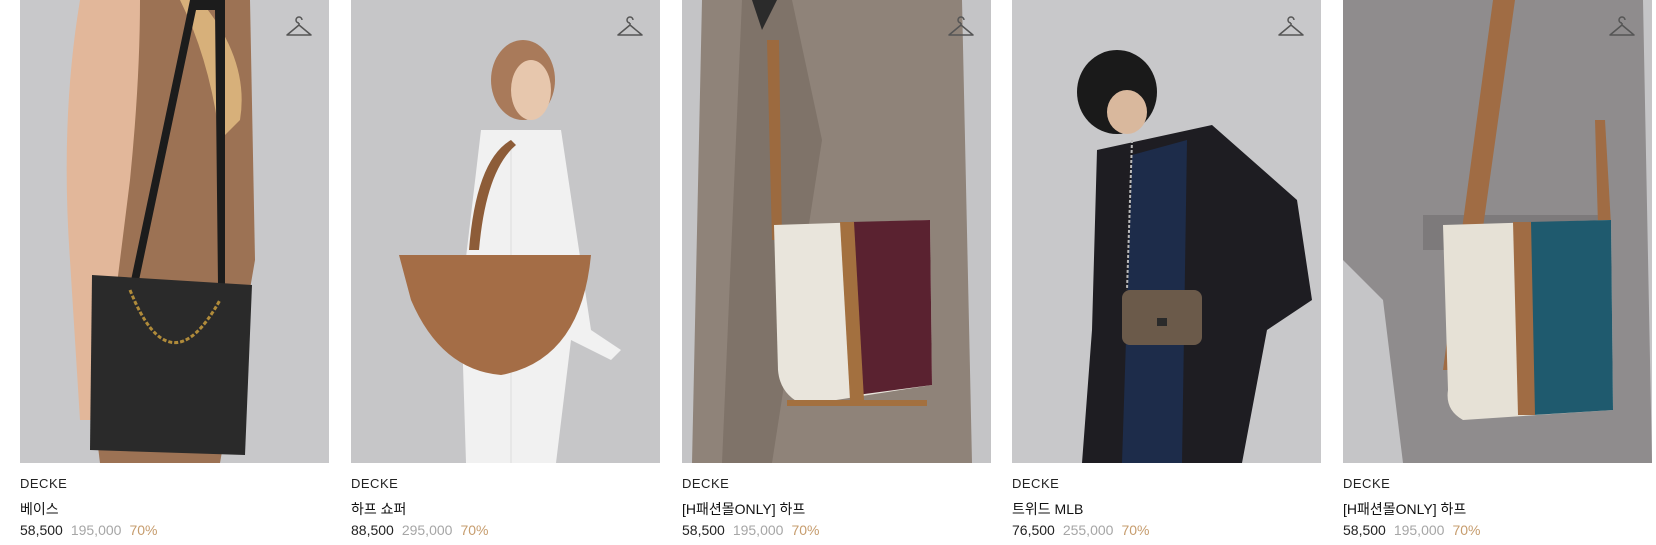 The width and height of the screenshot is (1656, 545). What do you see at coordinates (427, 530) in the screenshot?
I see `original-price: 295,000` at bounding box center [427, 530].